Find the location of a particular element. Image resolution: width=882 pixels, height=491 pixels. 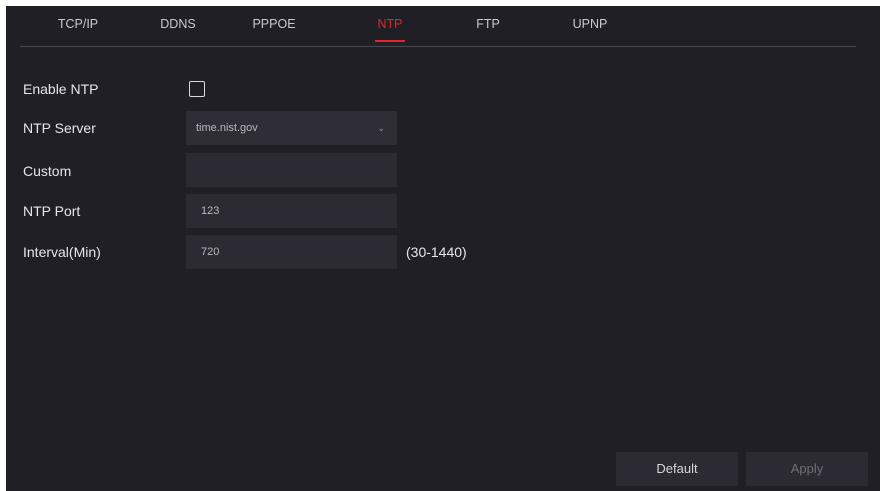

tab-ntp-label: NTP is located at coordinates (390, 24).